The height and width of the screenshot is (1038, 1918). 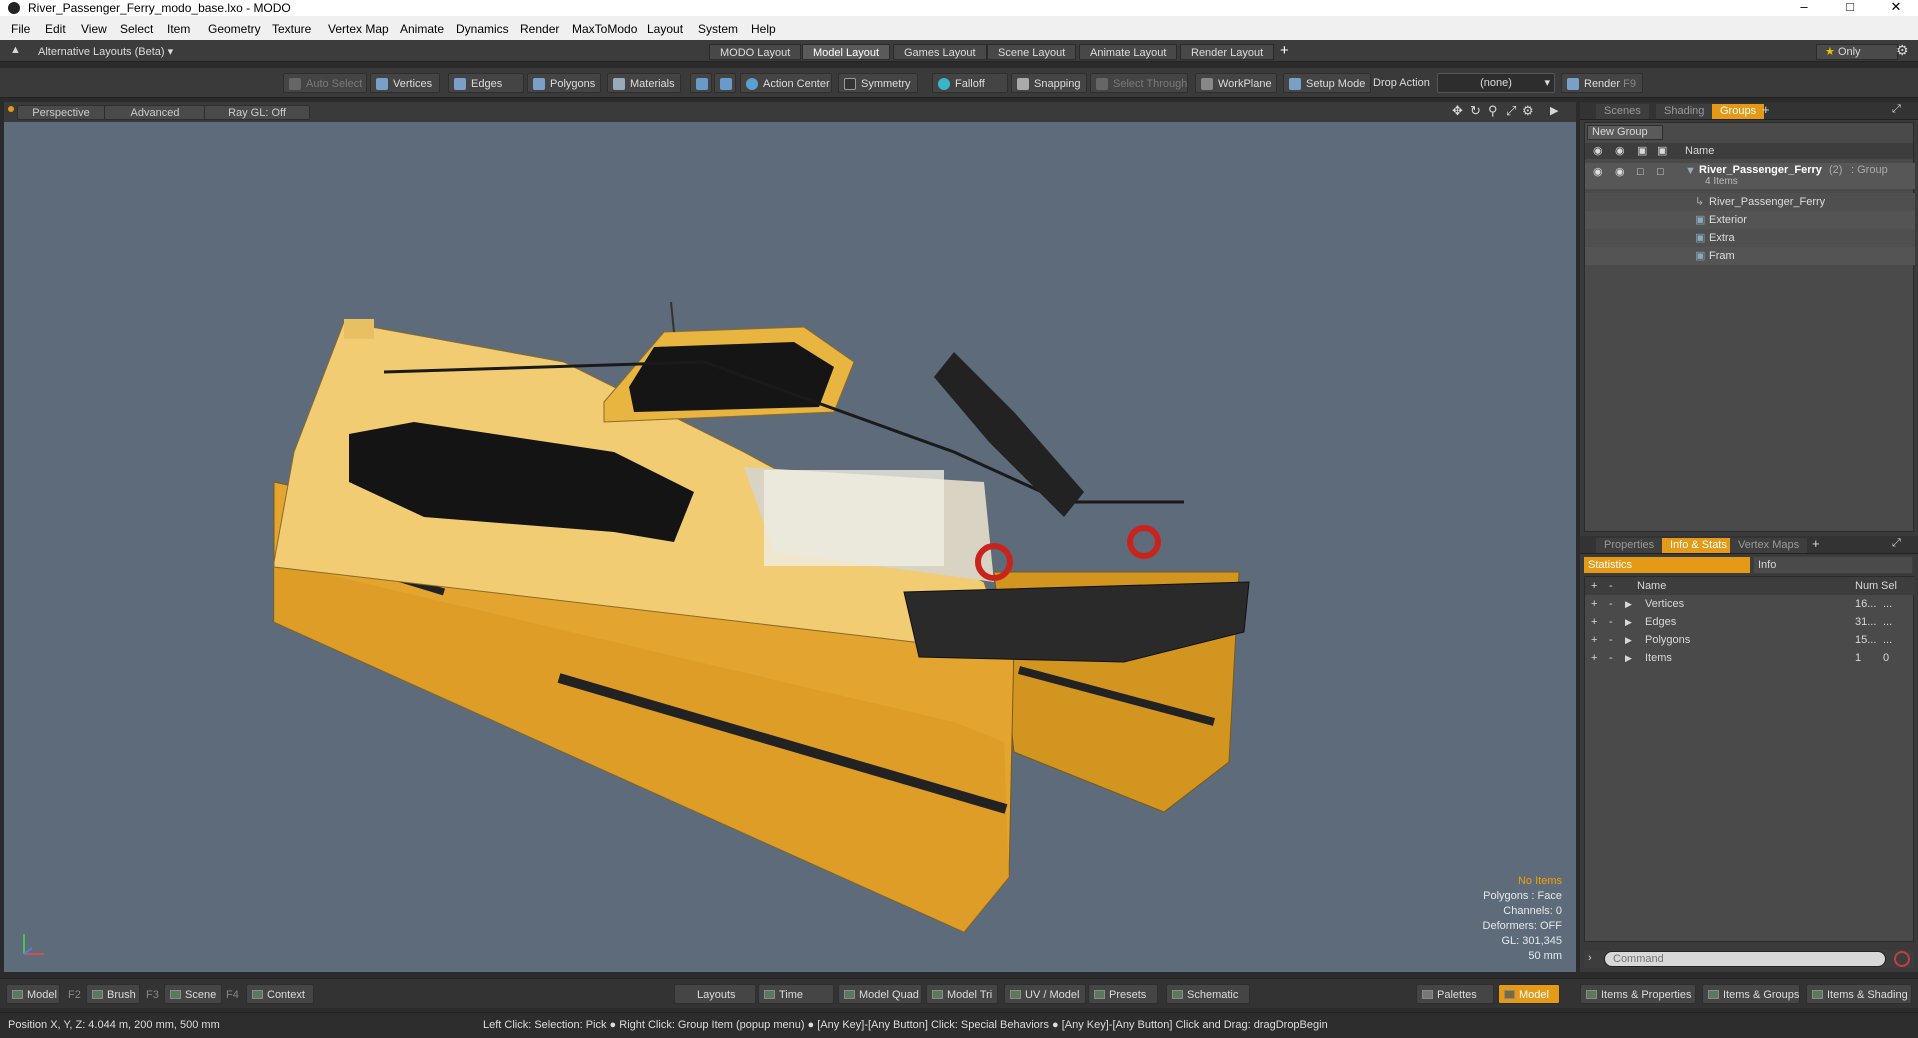 I want to click on palettes-button: Palettes, so click(x=1455, y=994).